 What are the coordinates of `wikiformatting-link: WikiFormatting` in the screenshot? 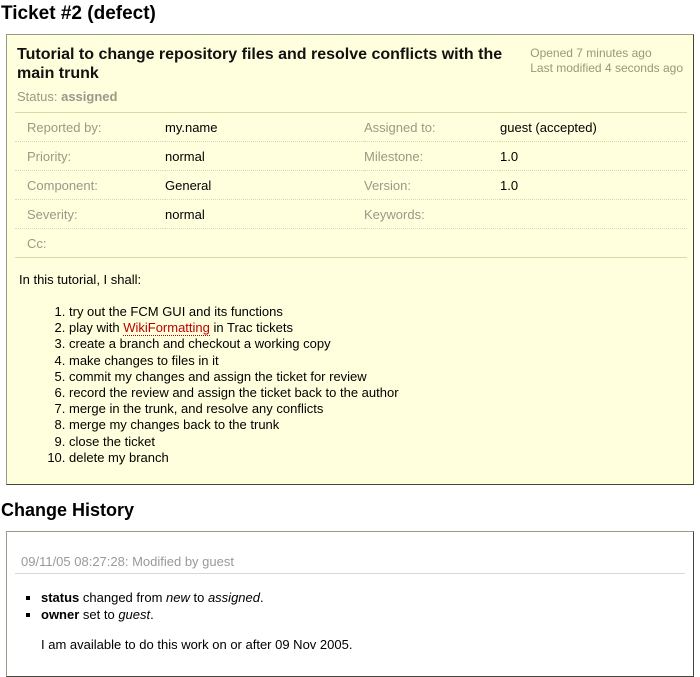 It's located at (166, 328).